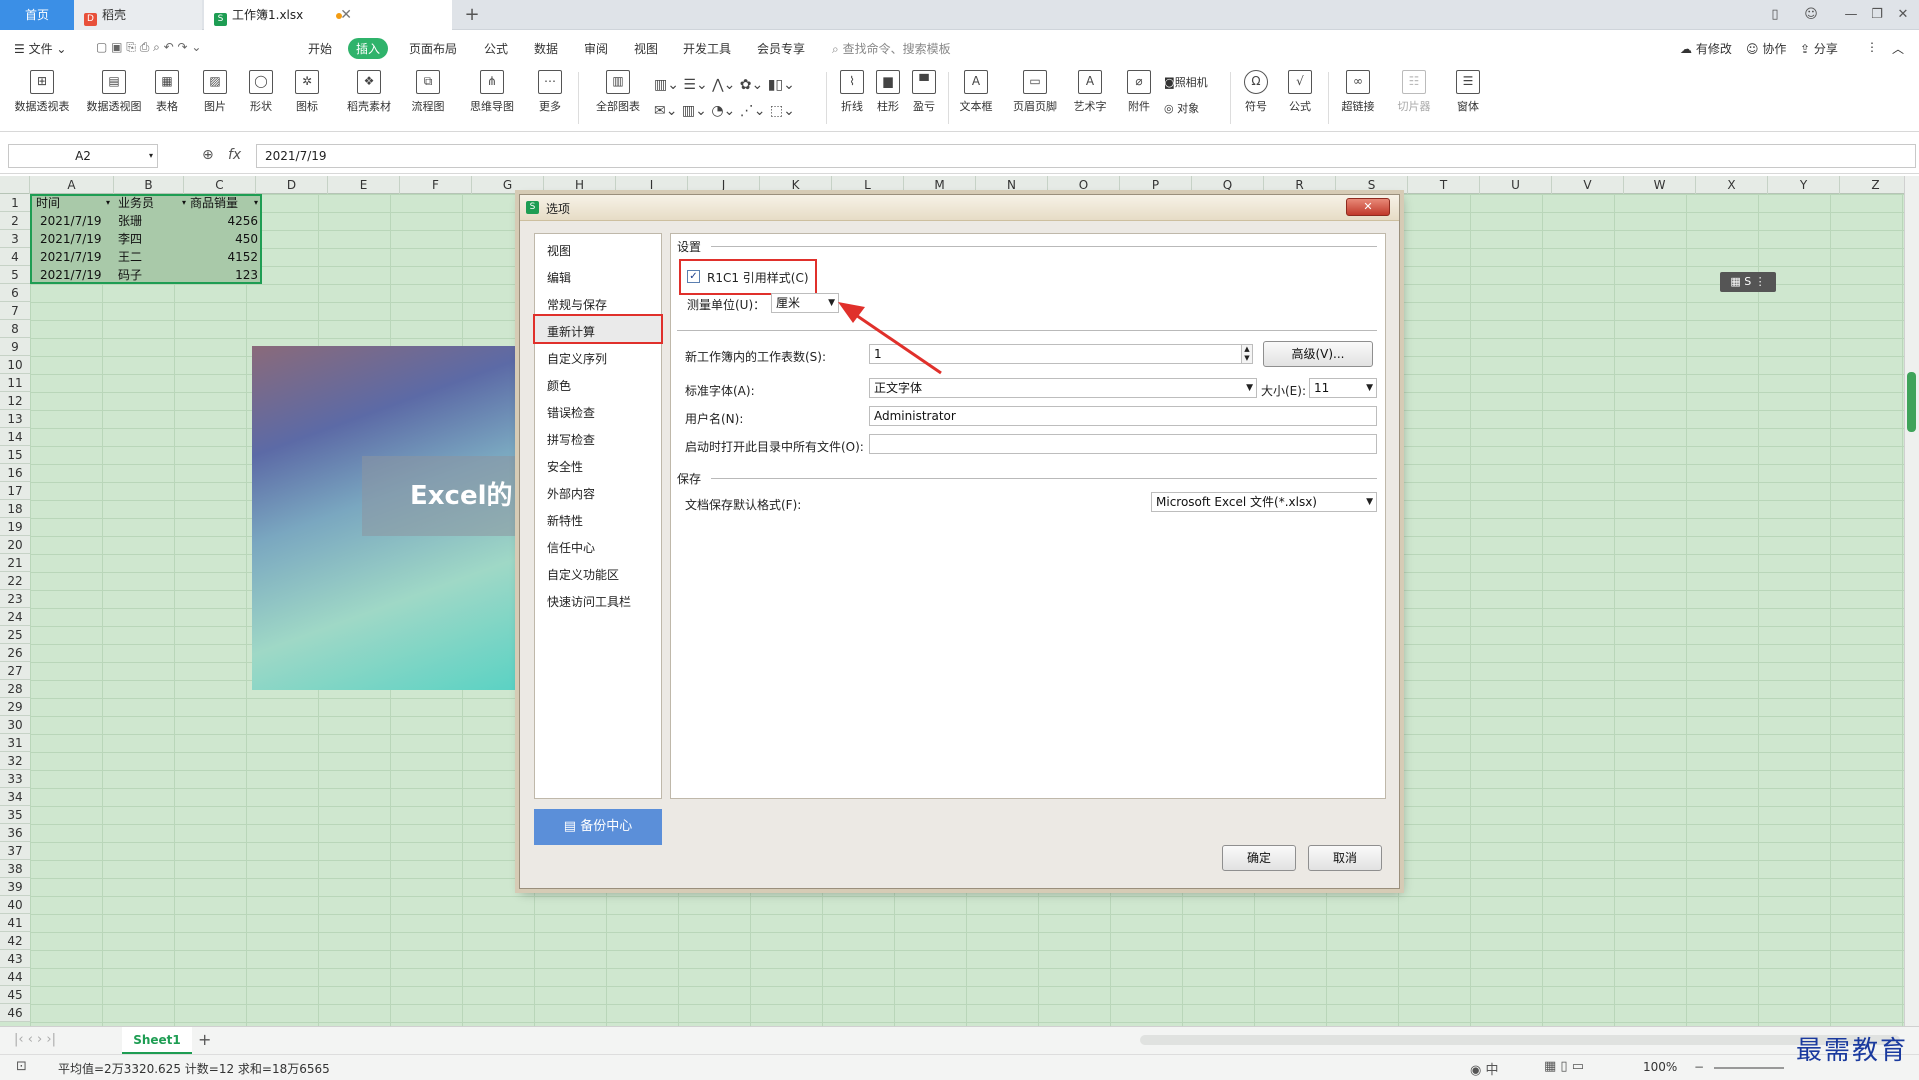 The height and width of the screenshot is (1080, 1919). I want to click on zoom-search-icon: ⊕, so click(208, 155).